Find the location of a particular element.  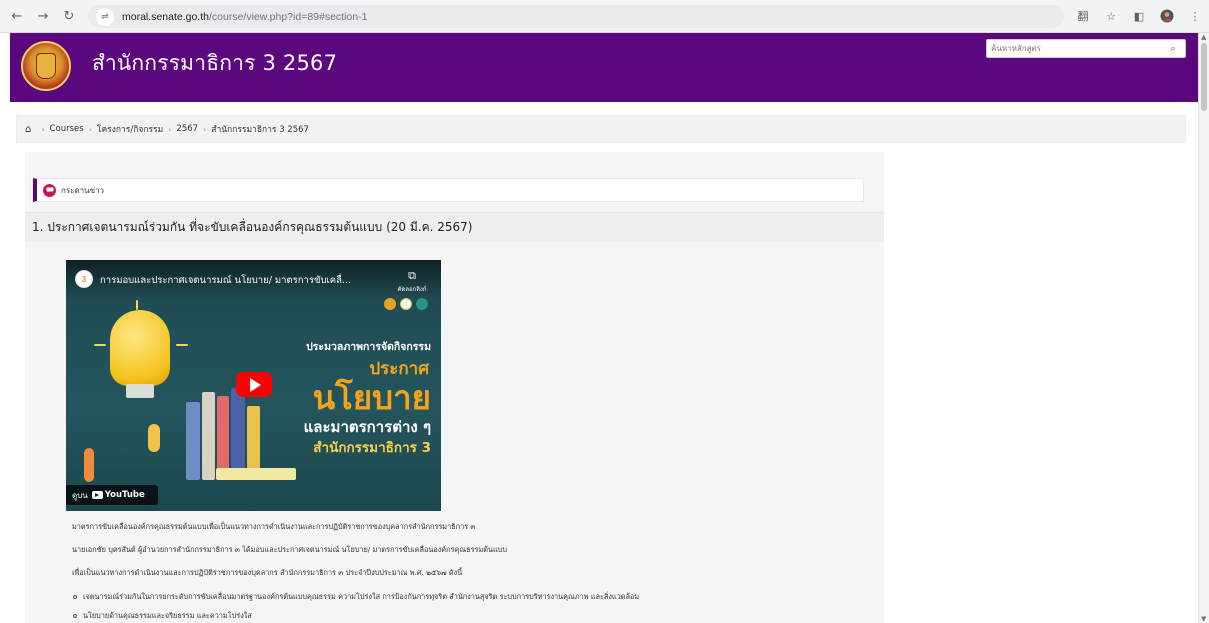

forward-icon: → is located at coordinates (43, 16).